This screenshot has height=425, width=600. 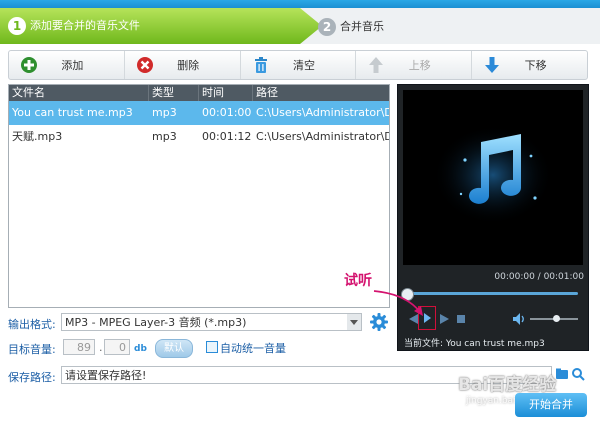 What do you see at coordinates (72, 65) in the screenshot?
I see `add-button-label: 添加` at bounding box center [72, 65].